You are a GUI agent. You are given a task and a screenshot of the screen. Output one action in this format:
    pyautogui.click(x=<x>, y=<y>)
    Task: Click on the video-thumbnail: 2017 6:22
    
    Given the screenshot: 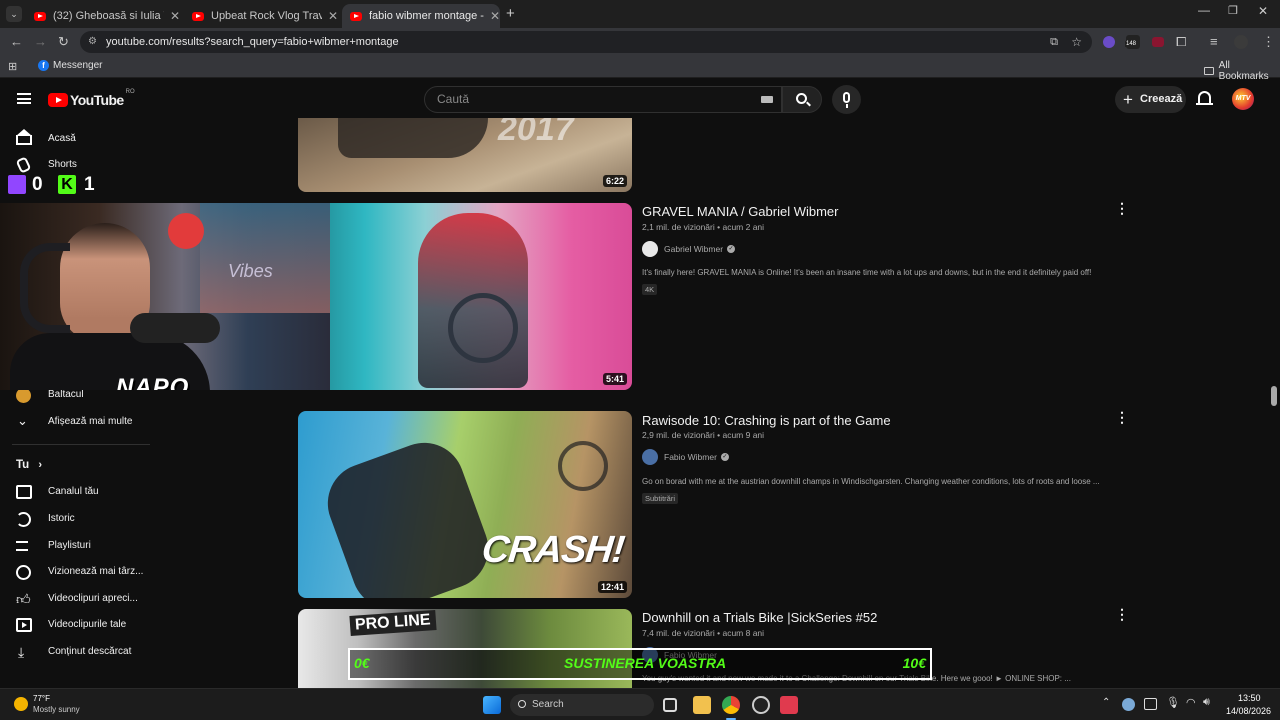 What is the action you would take?
    pyautogui.click(x=465, y=155)
    